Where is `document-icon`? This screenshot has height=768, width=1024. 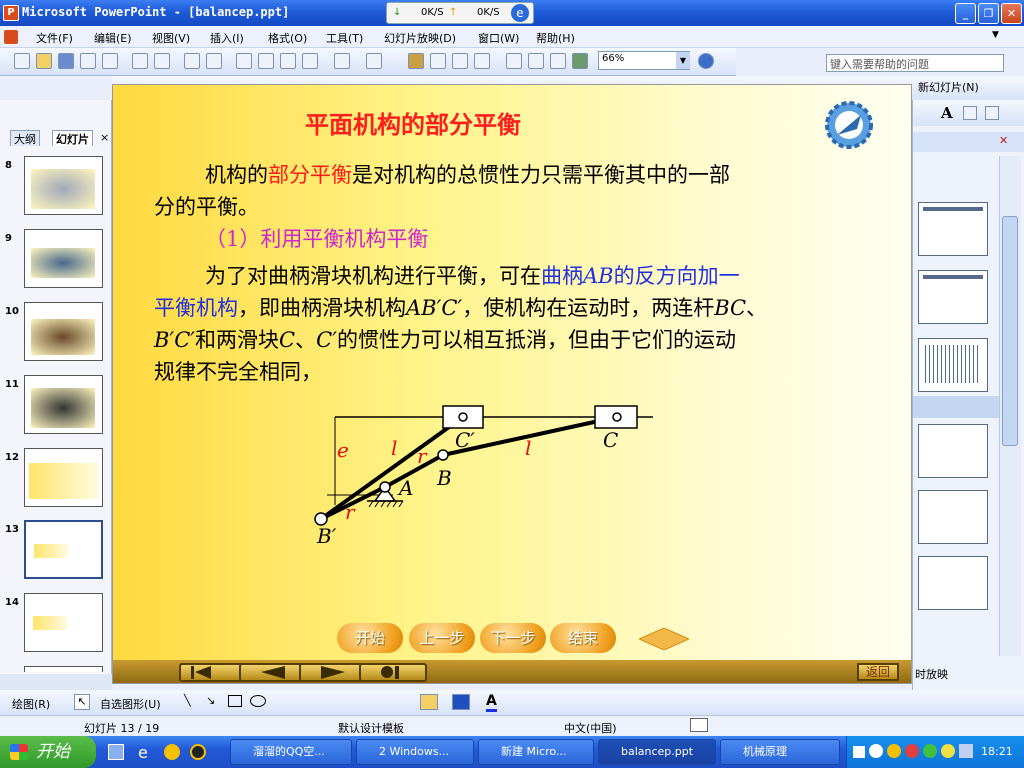
document-icon is located at coordinates (11, 37).